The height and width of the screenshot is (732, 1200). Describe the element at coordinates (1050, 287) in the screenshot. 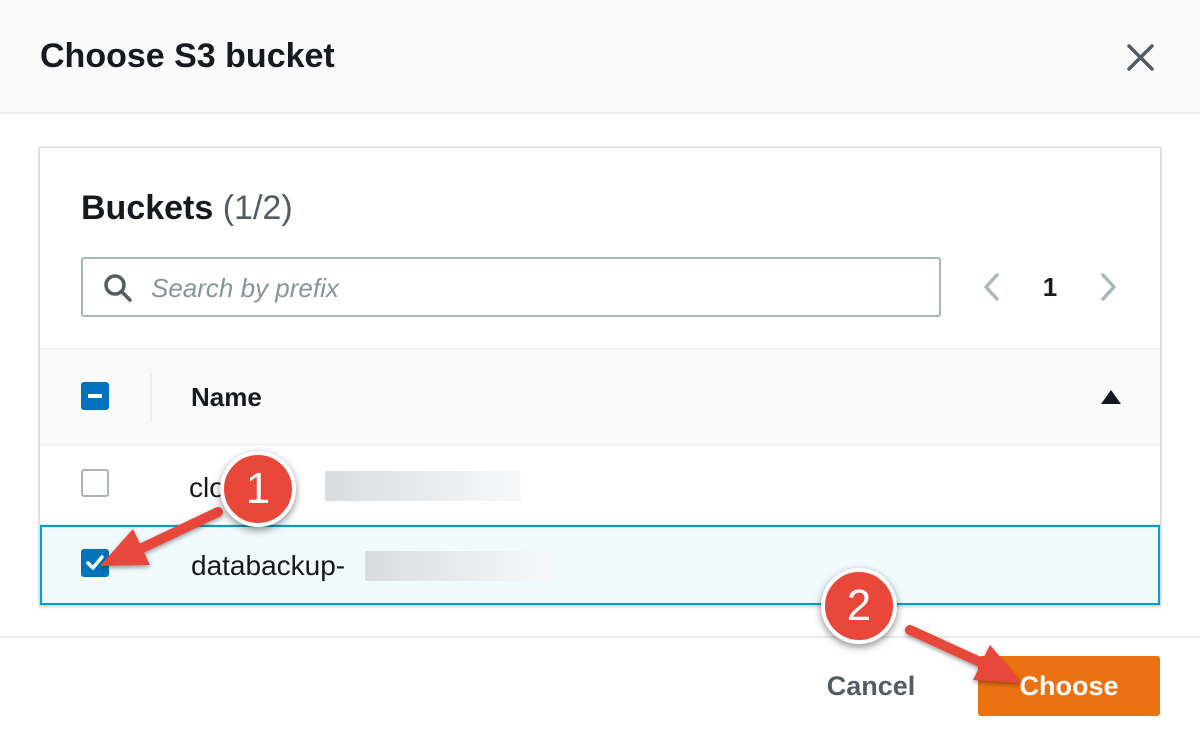

I see `current-page-number: 1` at that location.